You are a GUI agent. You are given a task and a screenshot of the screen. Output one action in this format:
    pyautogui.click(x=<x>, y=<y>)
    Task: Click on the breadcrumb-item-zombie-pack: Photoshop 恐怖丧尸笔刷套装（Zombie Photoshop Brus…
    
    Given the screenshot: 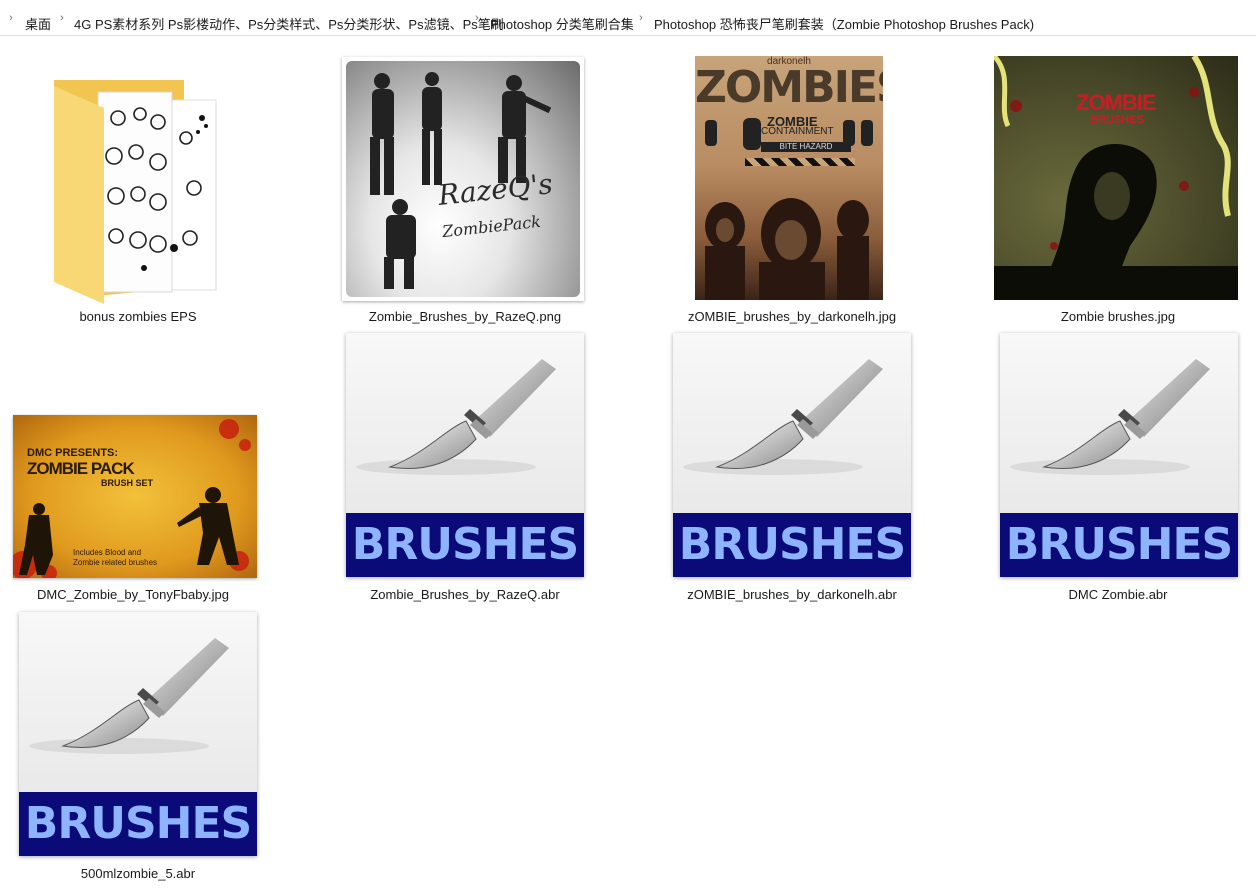 What is the action you would take?
    pyautogui.click(x=844, y=25)
    